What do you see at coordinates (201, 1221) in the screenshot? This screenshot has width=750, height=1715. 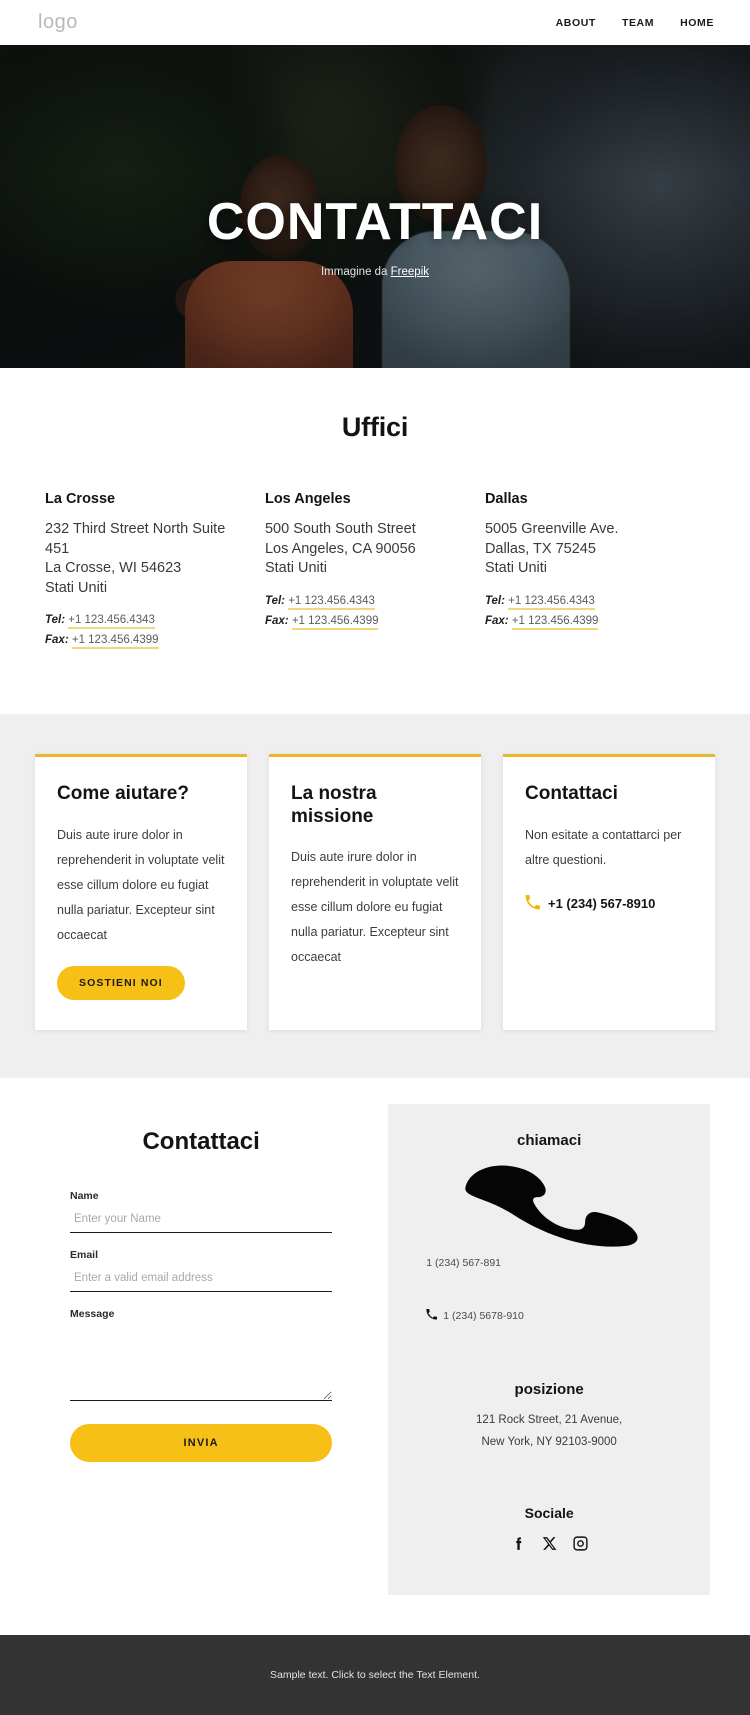 I see `name-input` at bounding box center [201, 1221].